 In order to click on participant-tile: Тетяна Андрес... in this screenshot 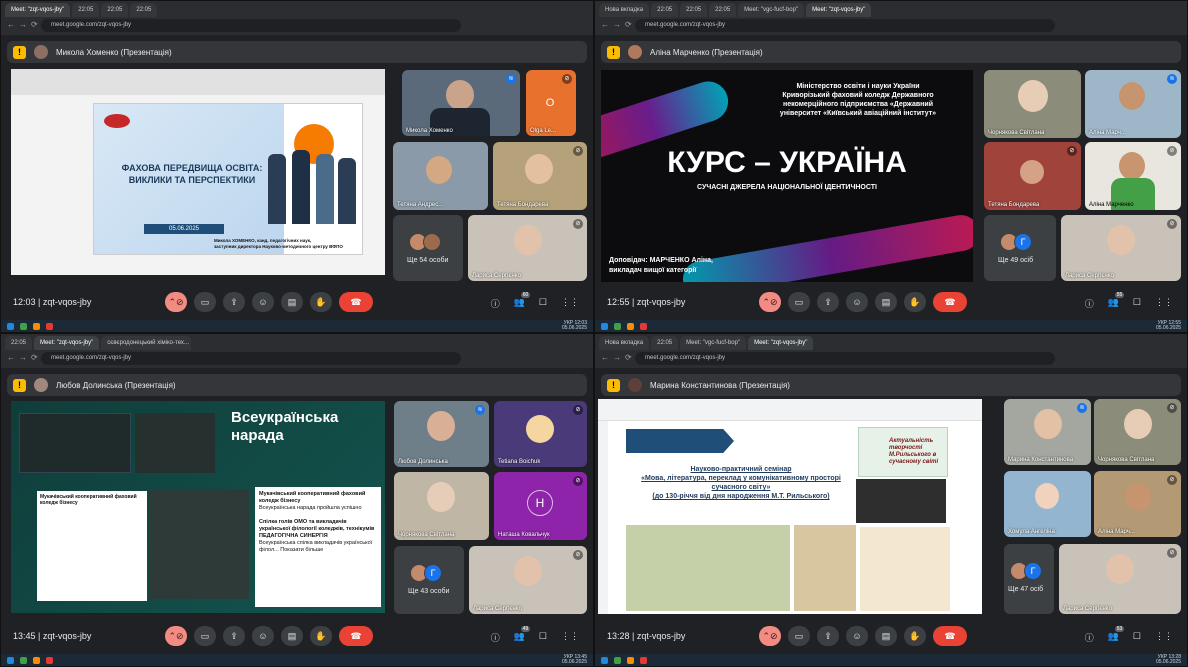, I will do `click(440, 176)`.